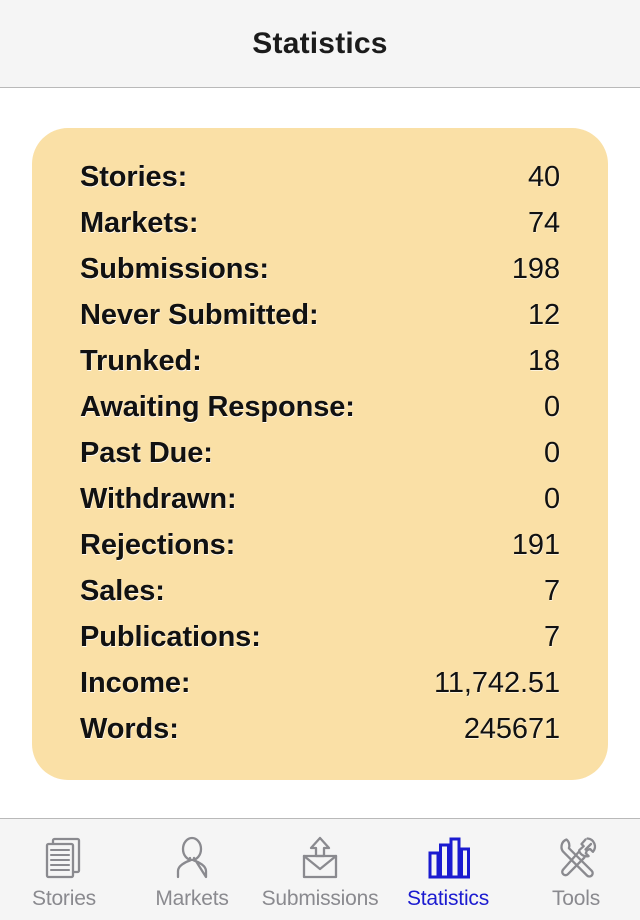  What do you see at coordinates (543, 176) in the screenshot?
I see `stat-value: 40` at bounding box center [543, 176].